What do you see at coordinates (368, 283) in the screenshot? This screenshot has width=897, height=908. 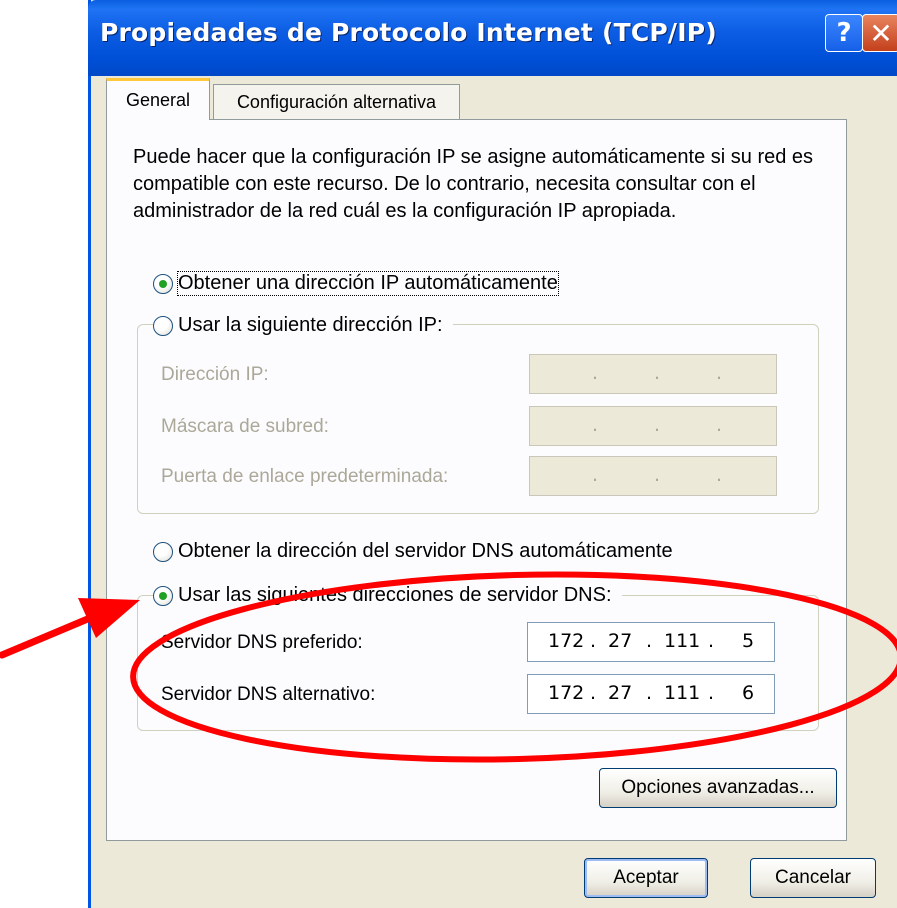 I see `radio-obtain-ip-auto-label: Obtener una dirección IP automáticamente` at bounding box center [368, 283].